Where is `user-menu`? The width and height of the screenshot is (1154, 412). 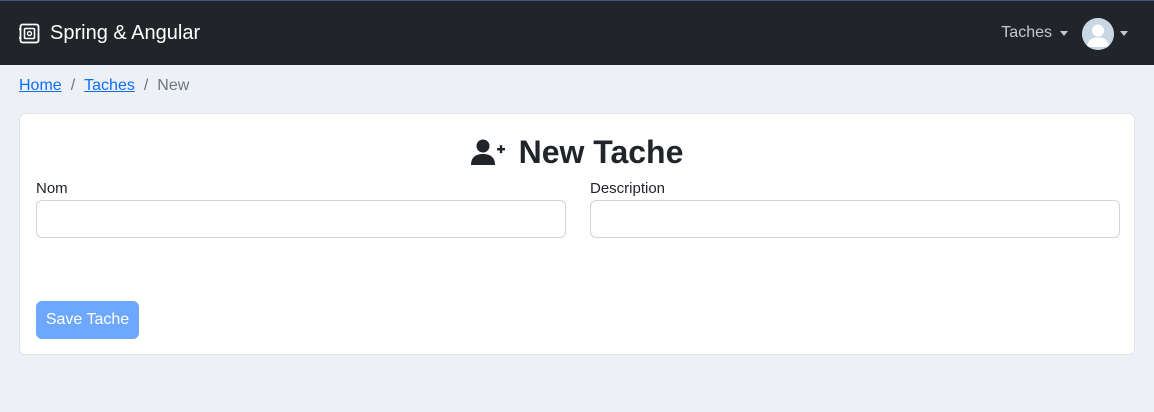 user-menu is located at coordinates (1105, 33).